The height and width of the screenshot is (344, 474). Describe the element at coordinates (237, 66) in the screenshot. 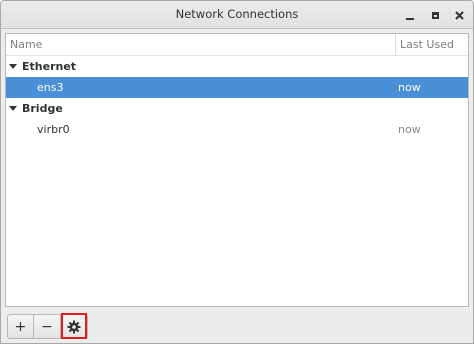

I see `group-row-ethernet: Ethernet` at that location.